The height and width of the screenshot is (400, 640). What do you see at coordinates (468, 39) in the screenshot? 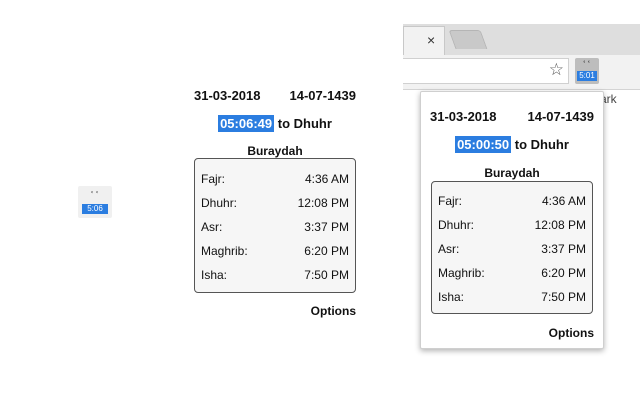
I see `inactive-tab` at bounding box center [468, 39].